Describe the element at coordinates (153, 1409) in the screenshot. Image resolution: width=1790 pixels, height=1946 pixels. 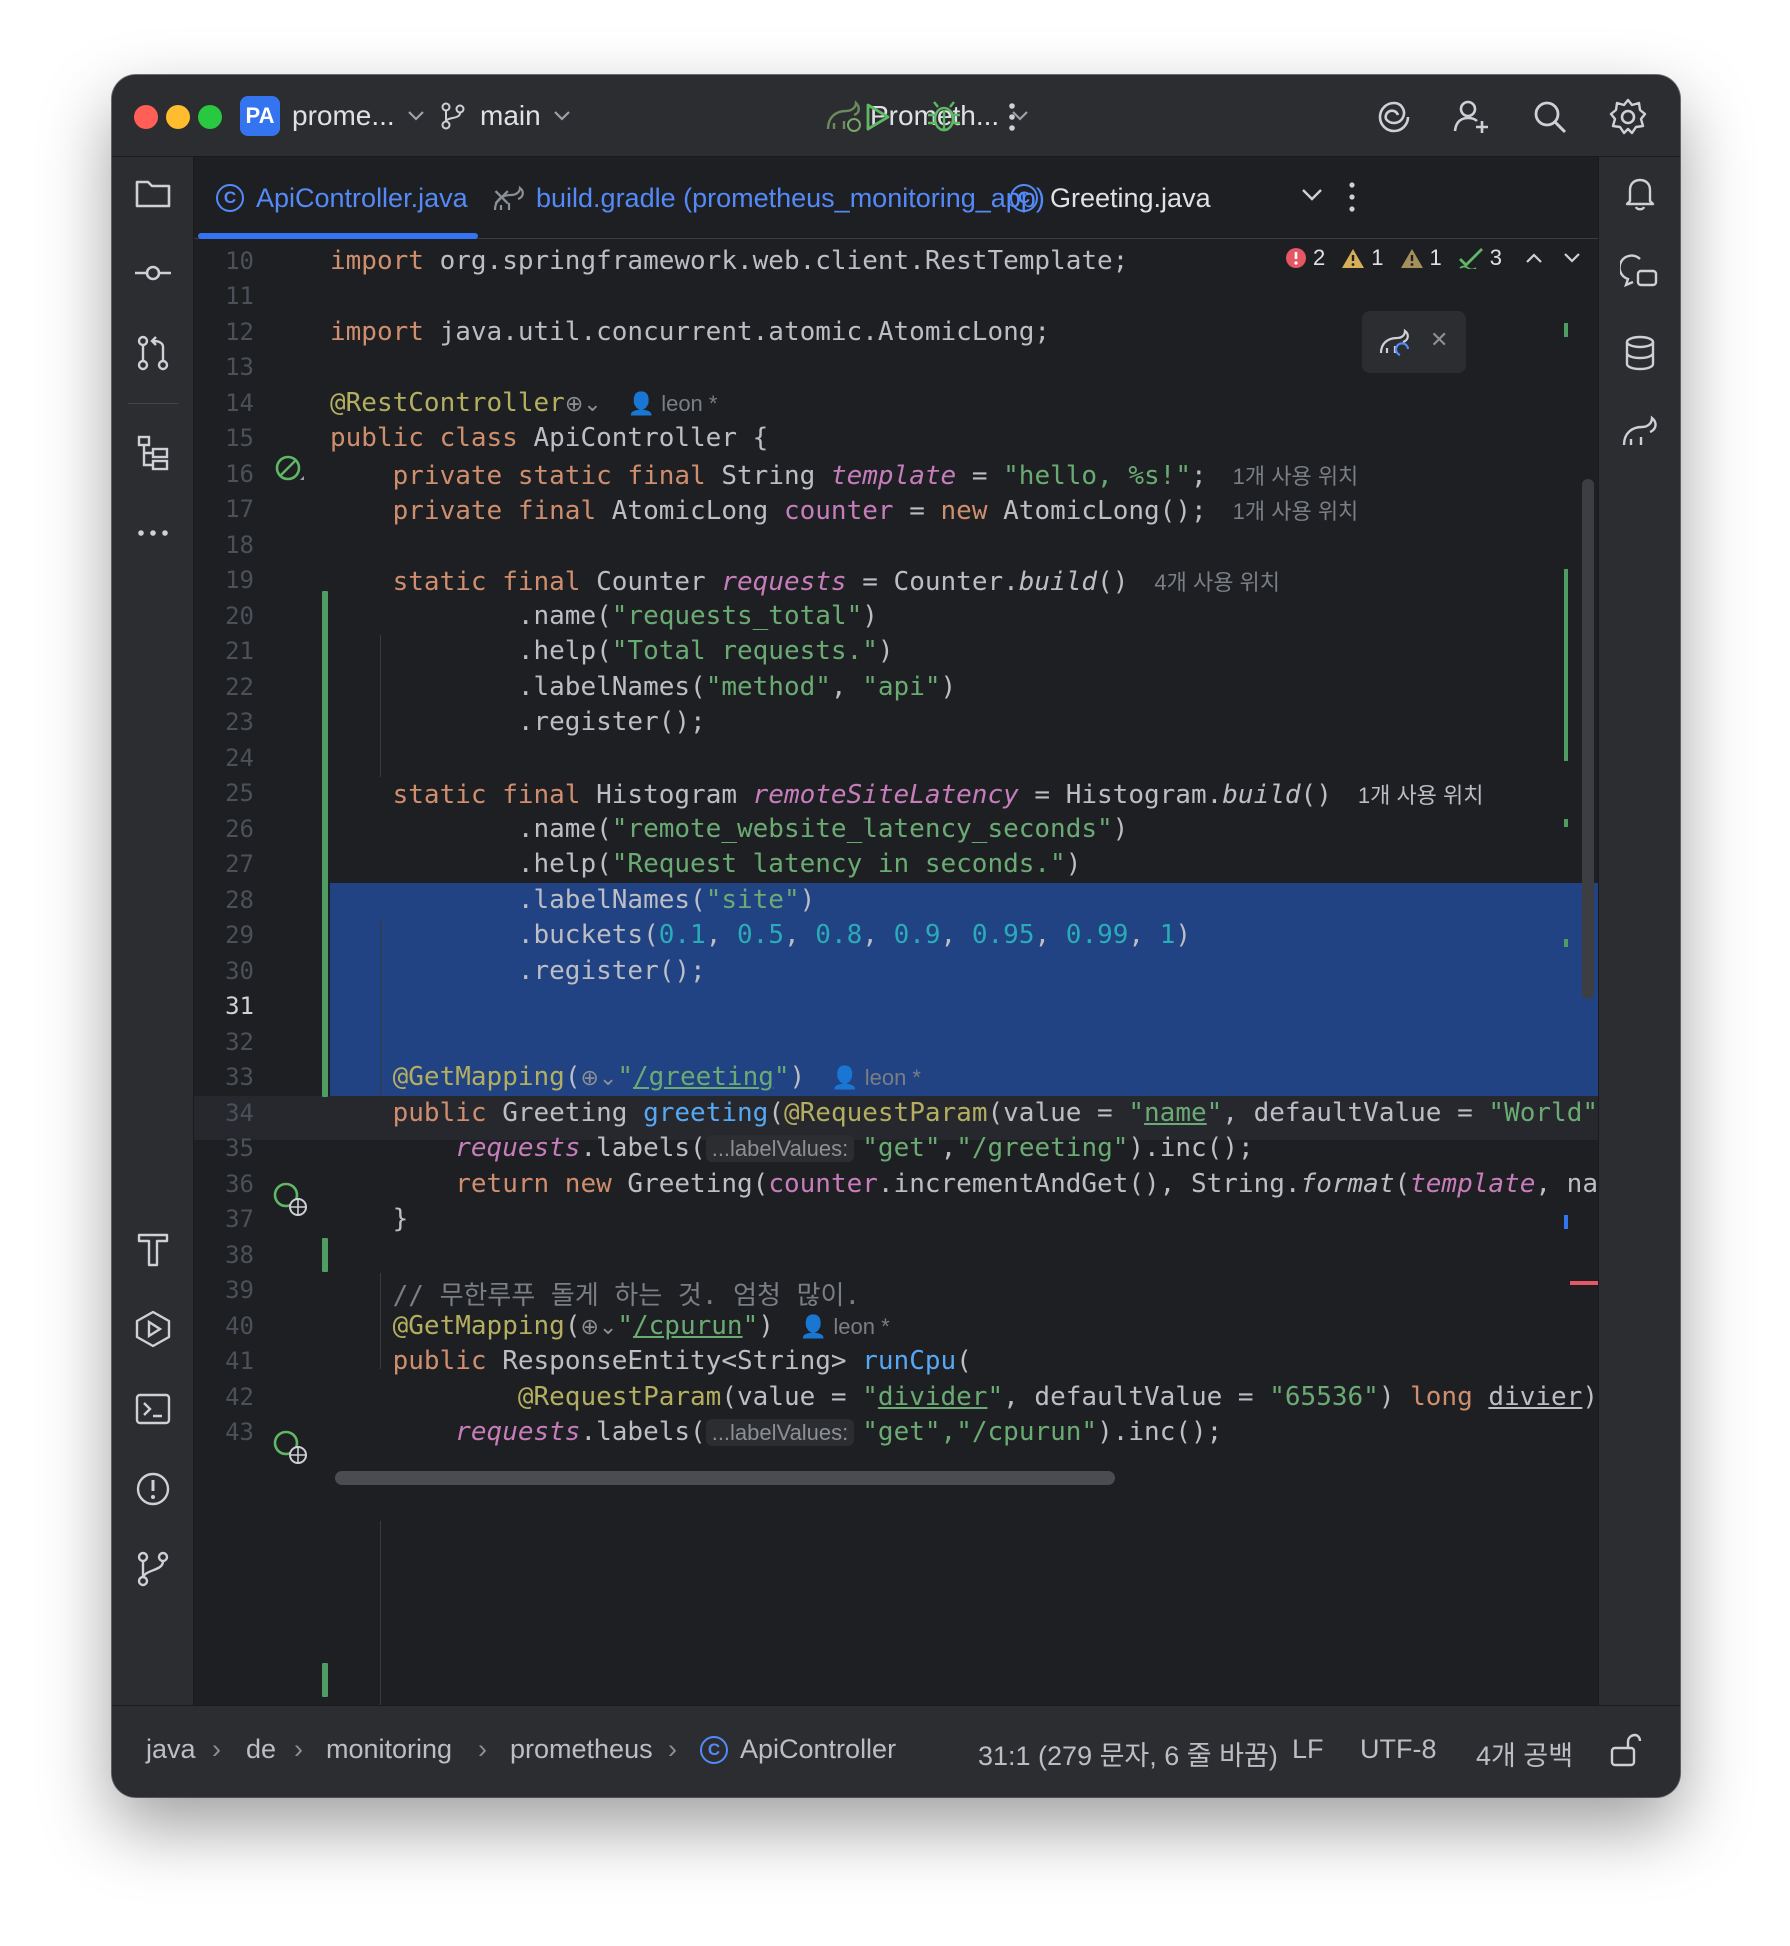
I see `terminal-icon` at that location.